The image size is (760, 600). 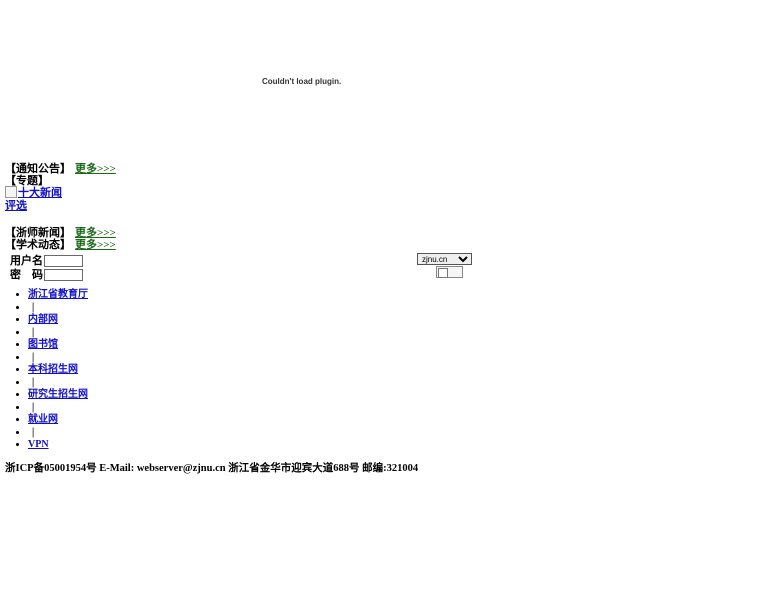 I want to click on list-item: 研究生招生网, so click(x=58, y=395).